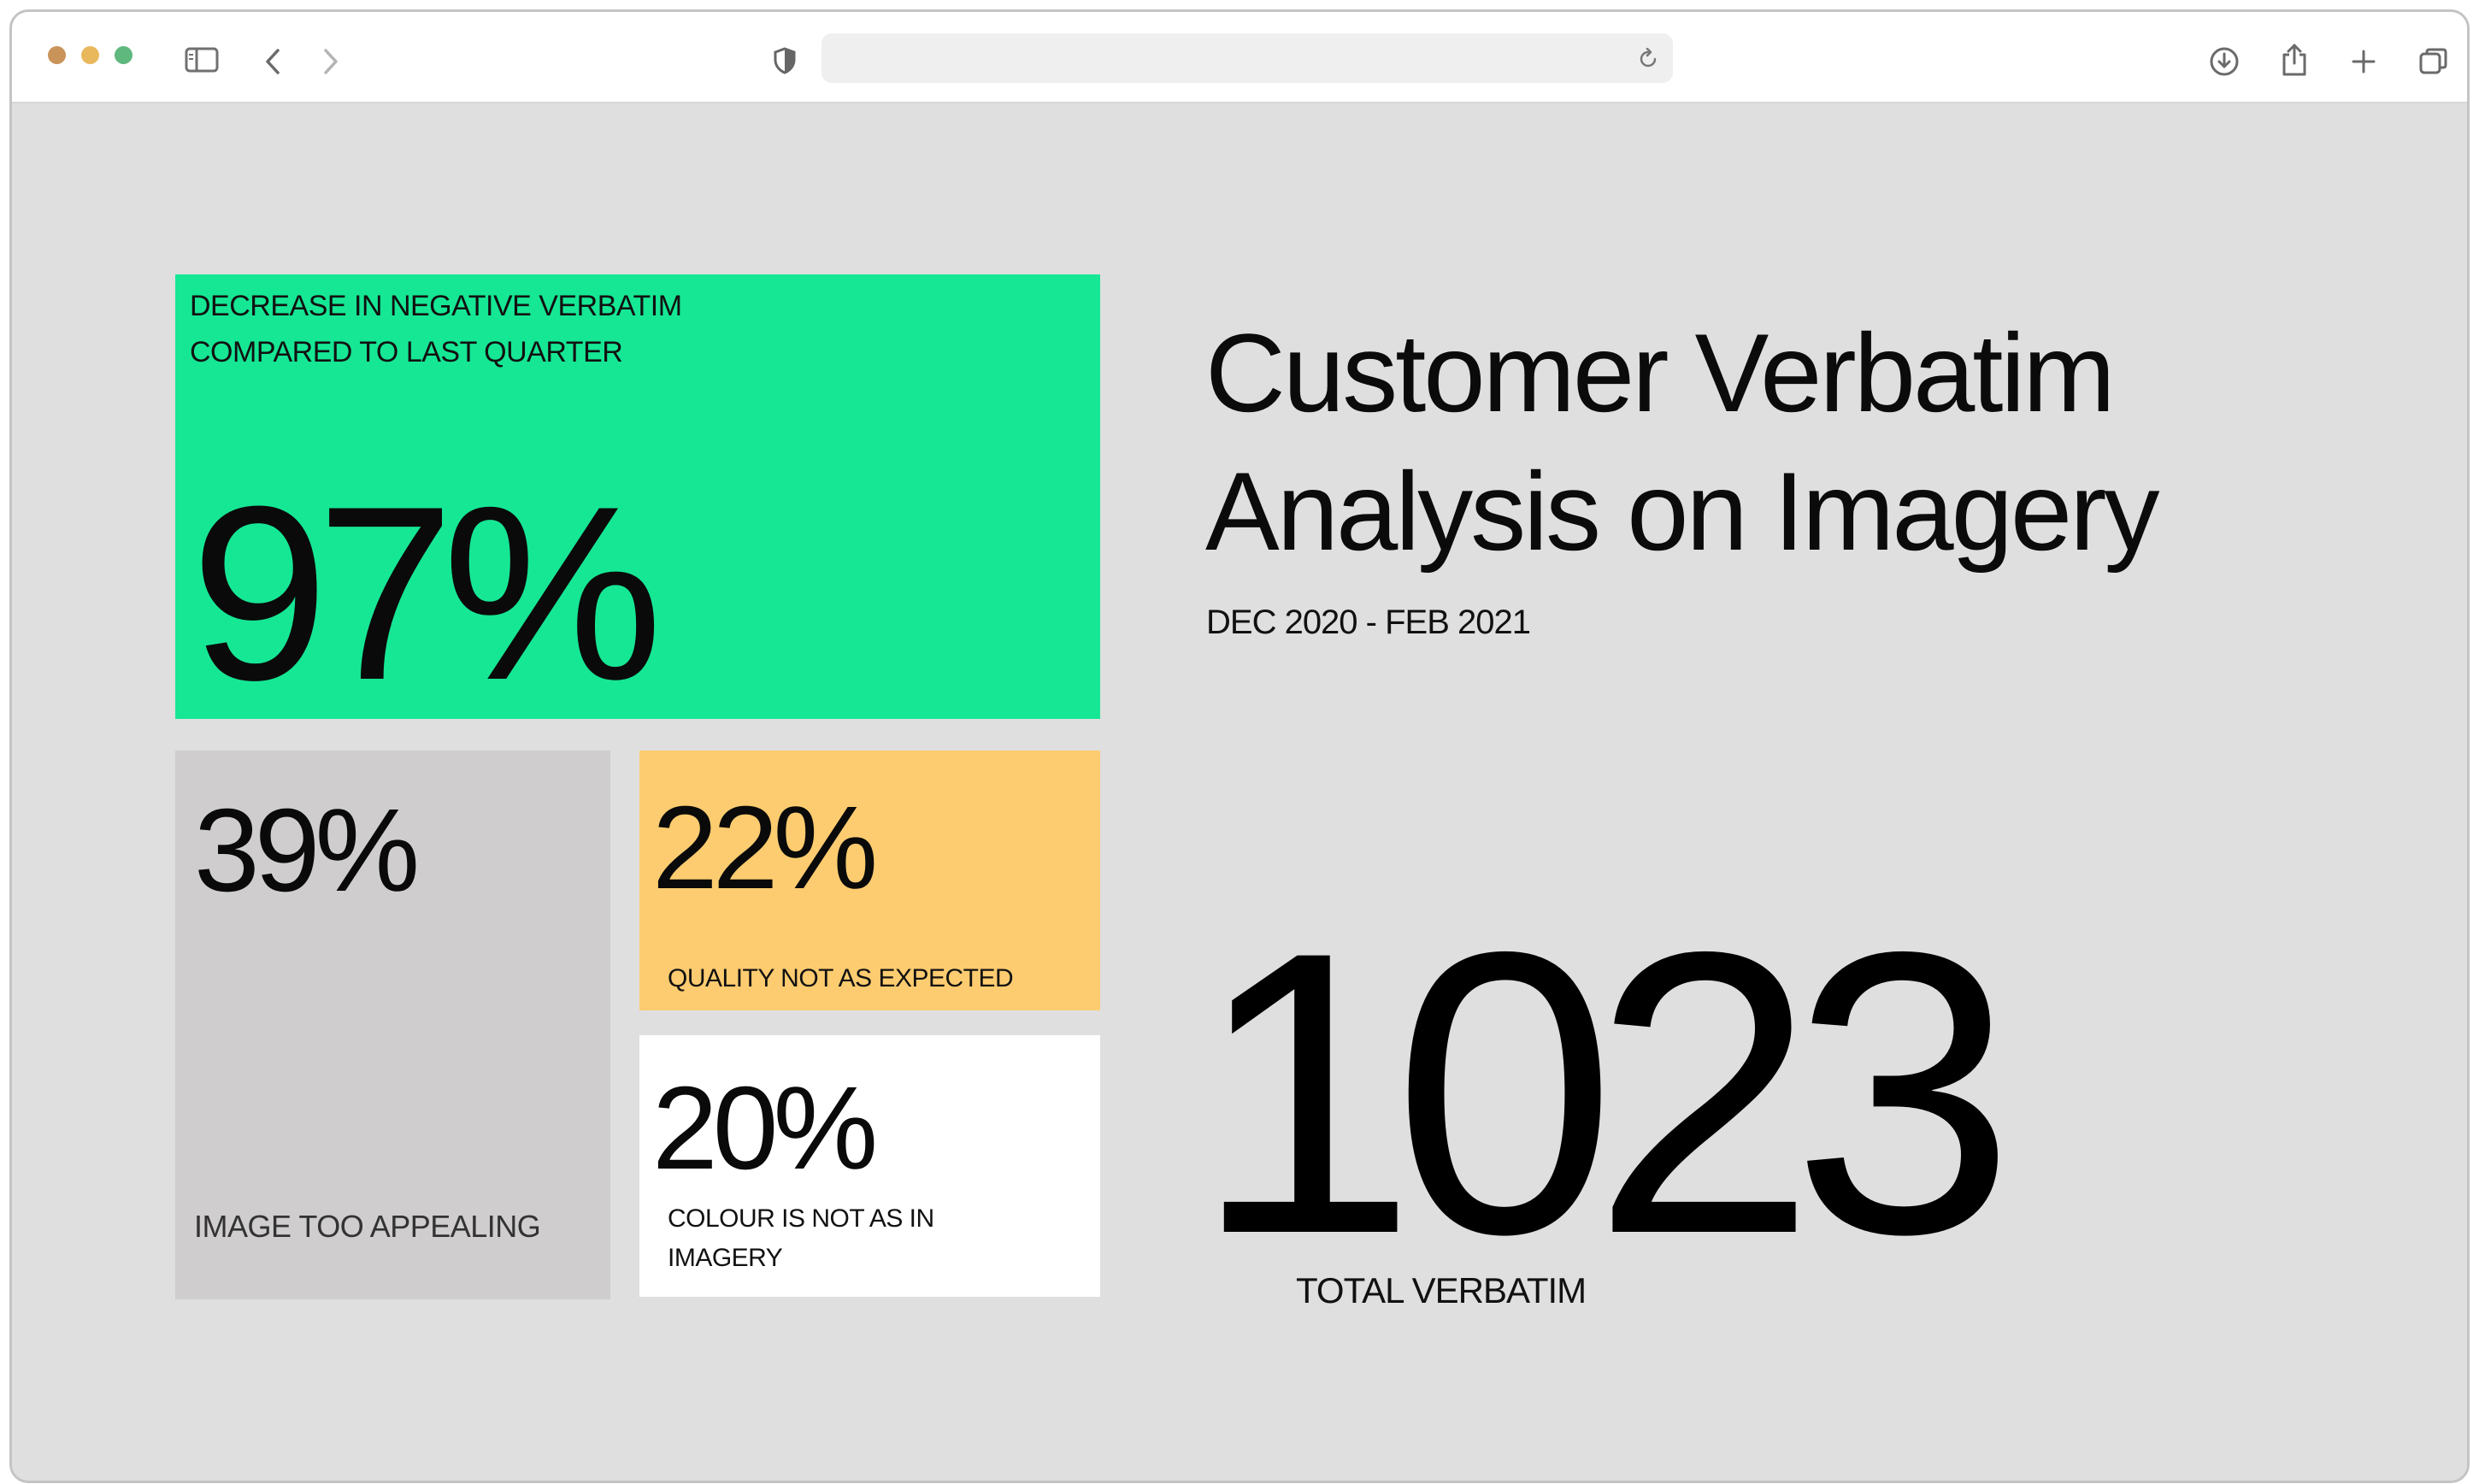  What do you see at coordinates (393, 1025) in the screenshot?
I see `too-appealing-tile: 39% IMAGE TOO APPEALING` at bounding box center [393, 1025].